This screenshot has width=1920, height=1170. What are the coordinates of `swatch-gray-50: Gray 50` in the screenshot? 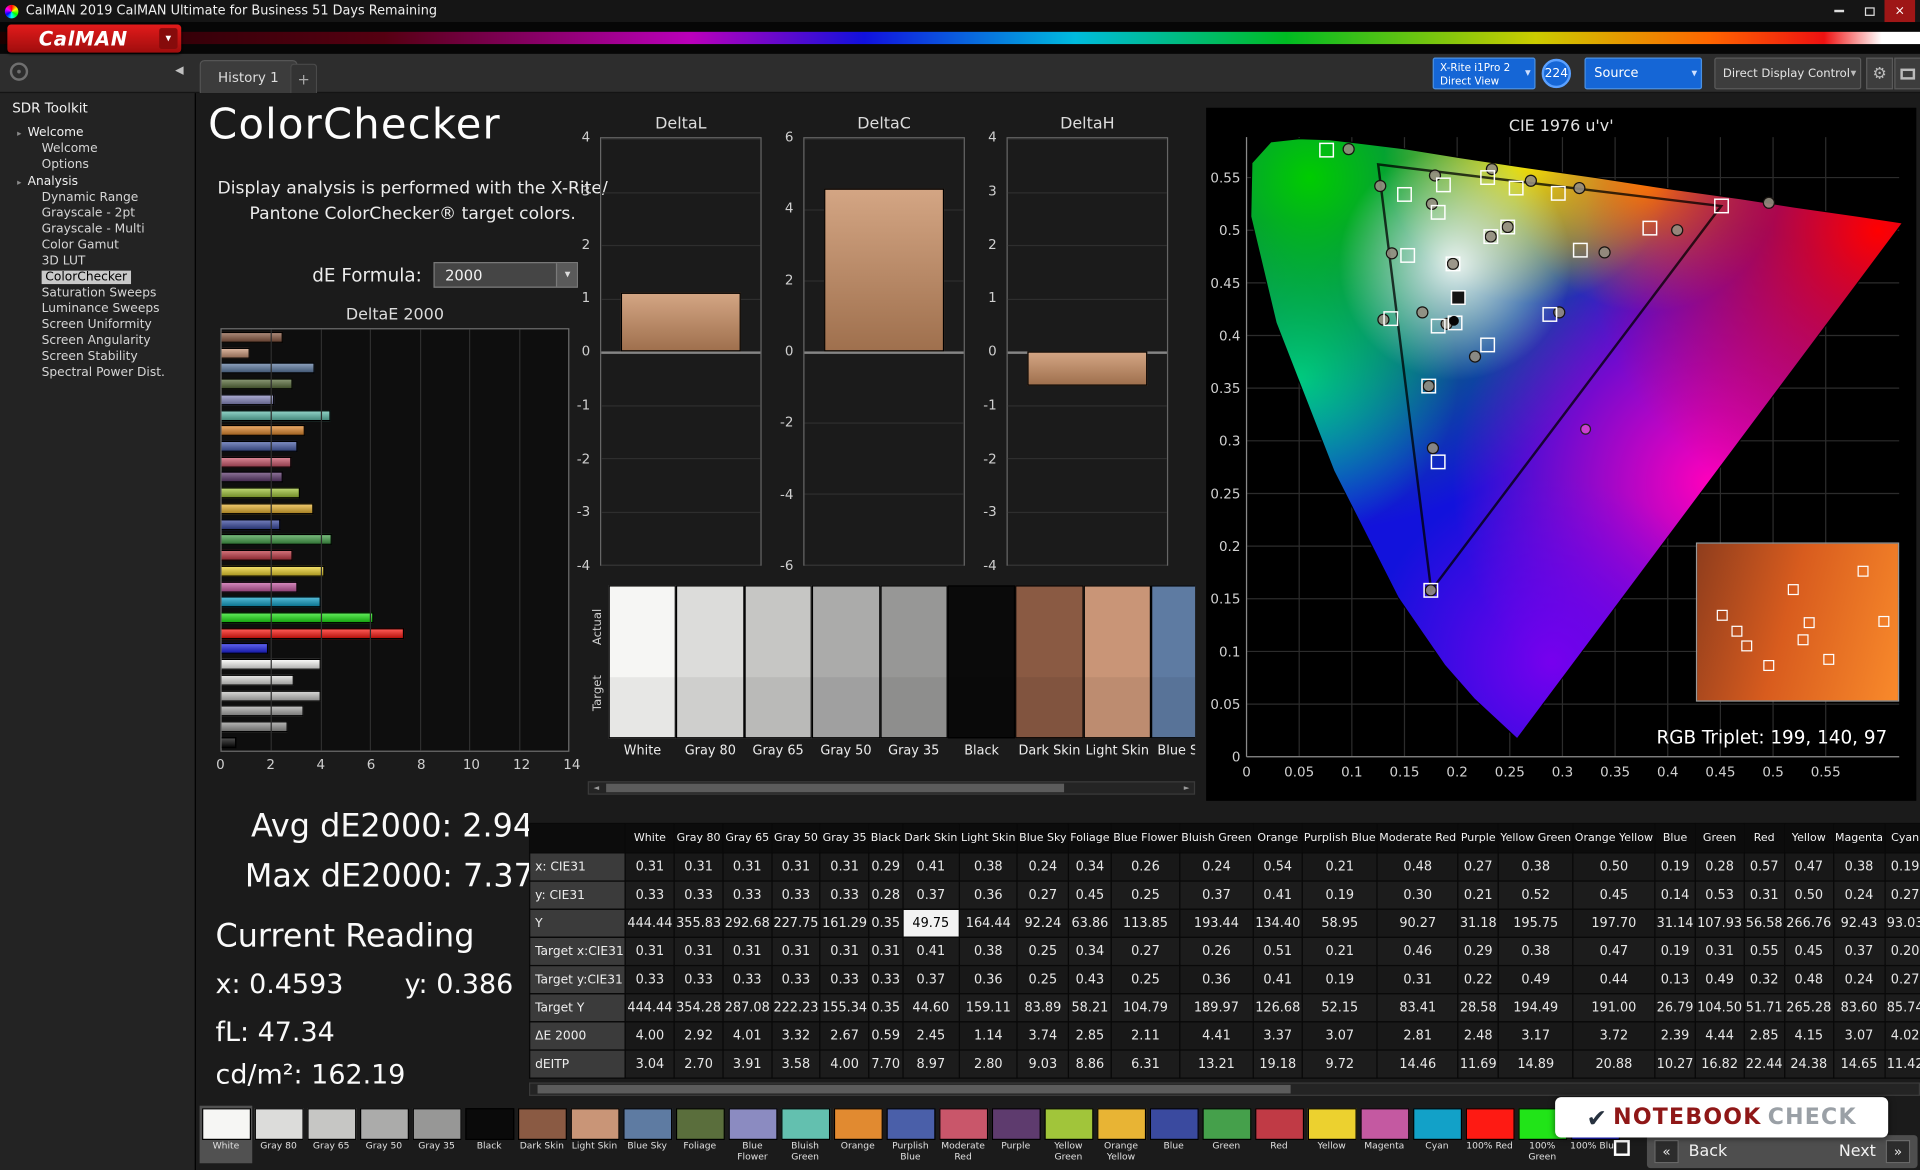 It's located at (846, 680).